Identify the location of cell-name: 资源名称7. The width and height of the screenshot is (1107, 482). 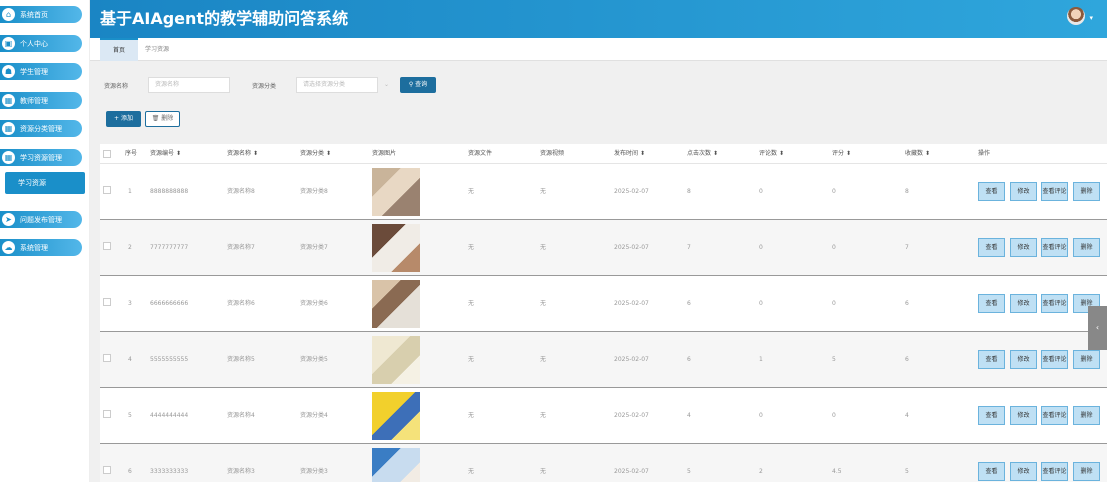
(241, 247).